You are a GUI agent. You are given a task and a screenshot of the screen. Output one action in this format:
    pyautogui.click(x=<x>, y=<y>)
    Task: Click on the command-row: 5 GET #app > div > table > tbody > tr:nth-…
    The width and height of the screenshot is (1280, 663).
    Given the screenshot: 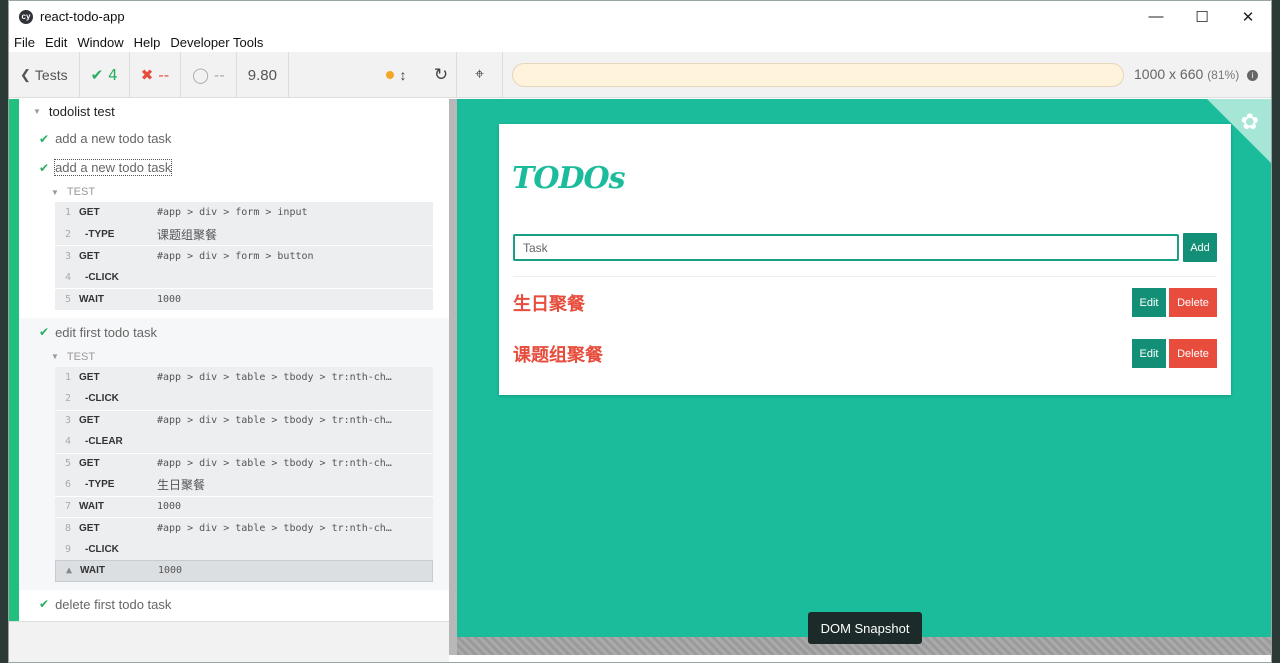 What is the action you would take?
    pyautogui.click(x=244, y=463)
    